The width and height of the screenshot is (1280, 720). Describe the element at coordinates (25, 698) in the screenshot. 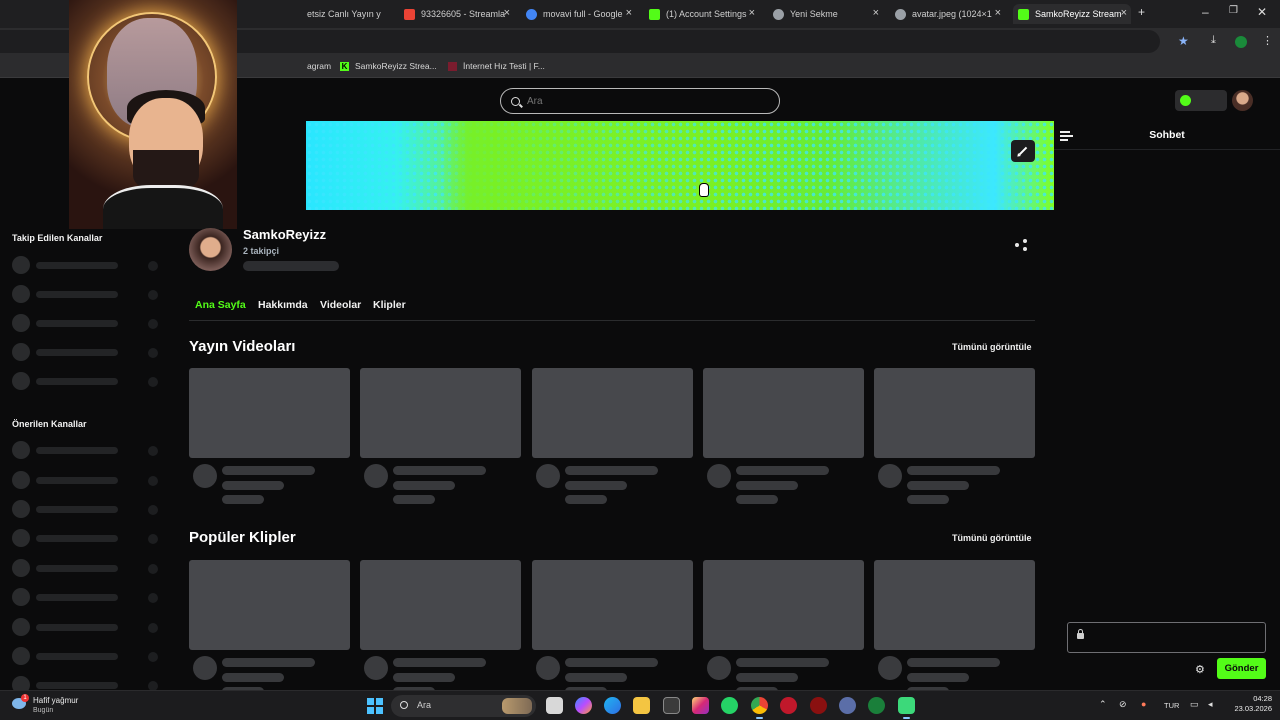

I see `notification-badge: 1` at that location.